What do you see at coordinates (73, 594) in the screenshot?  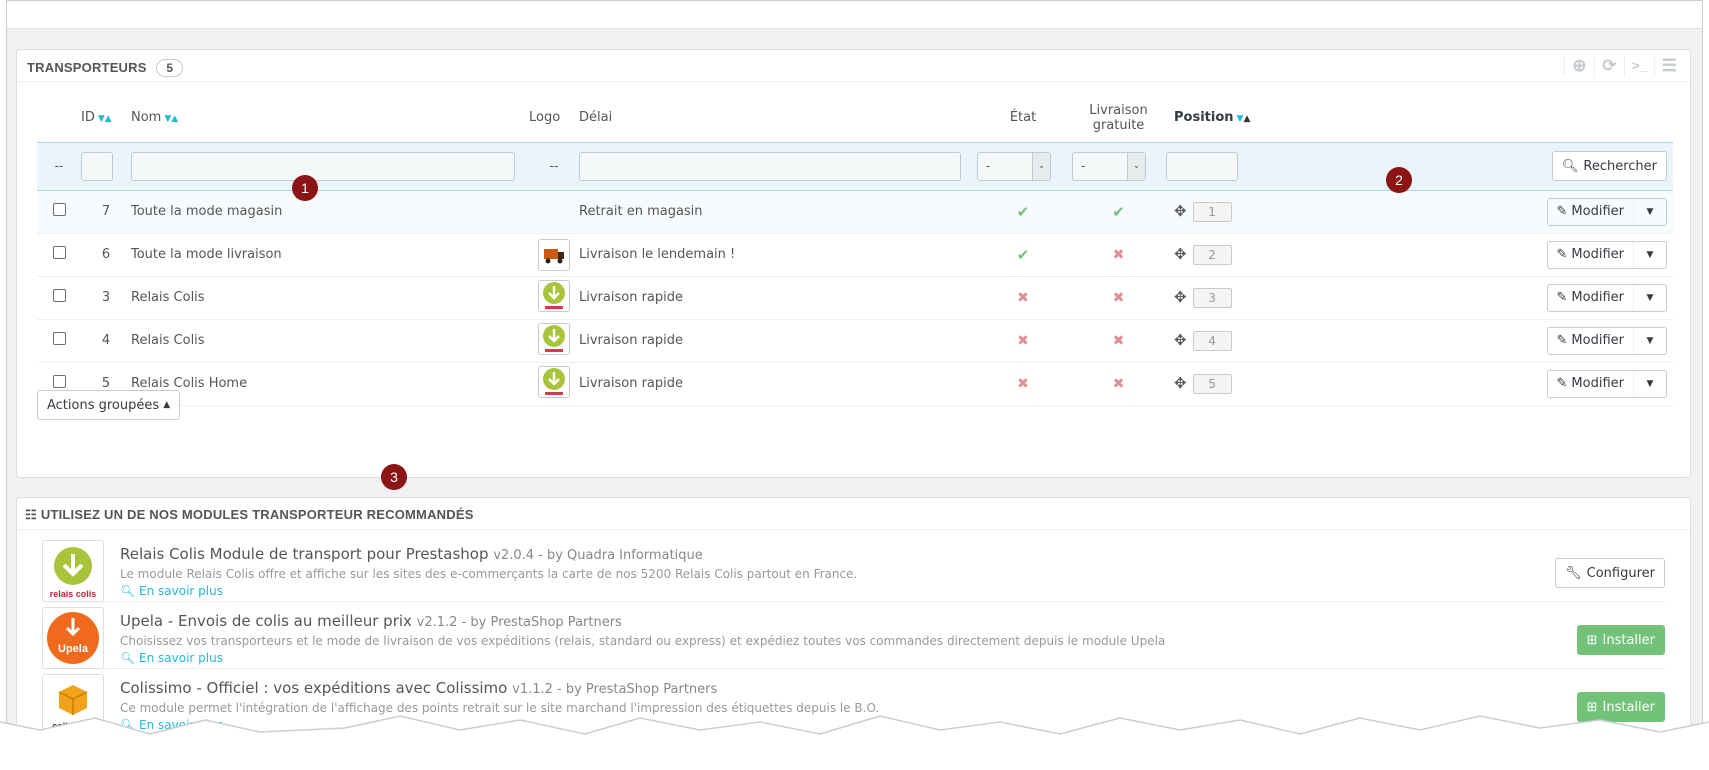 I see `svg-text: relais colis` at bounding box center [73, 594].